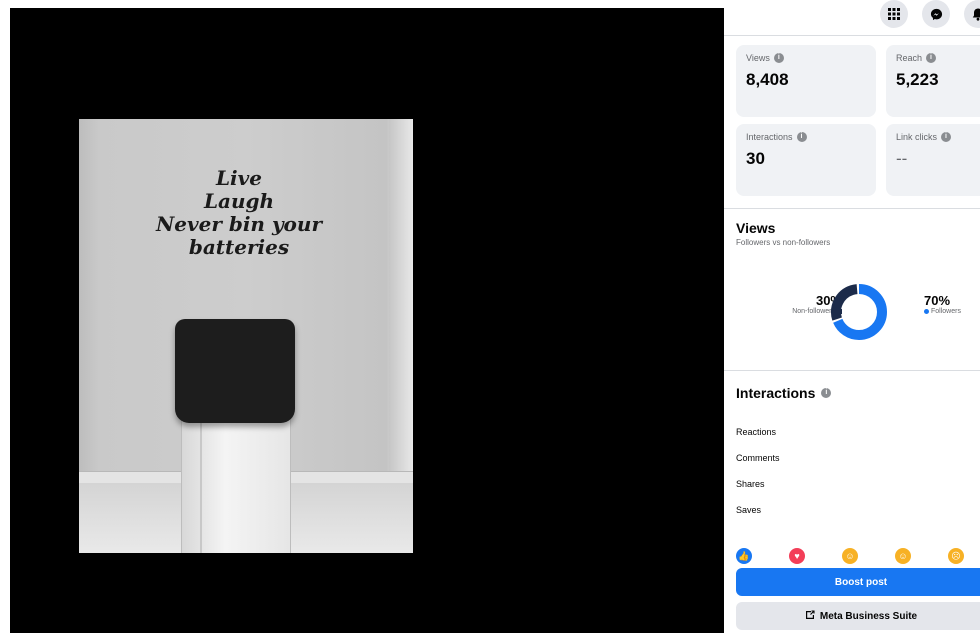 Image resolution: width=980 pixels, height=633 pixels. I want to click on menu-grid-icon, so click(894, 14).